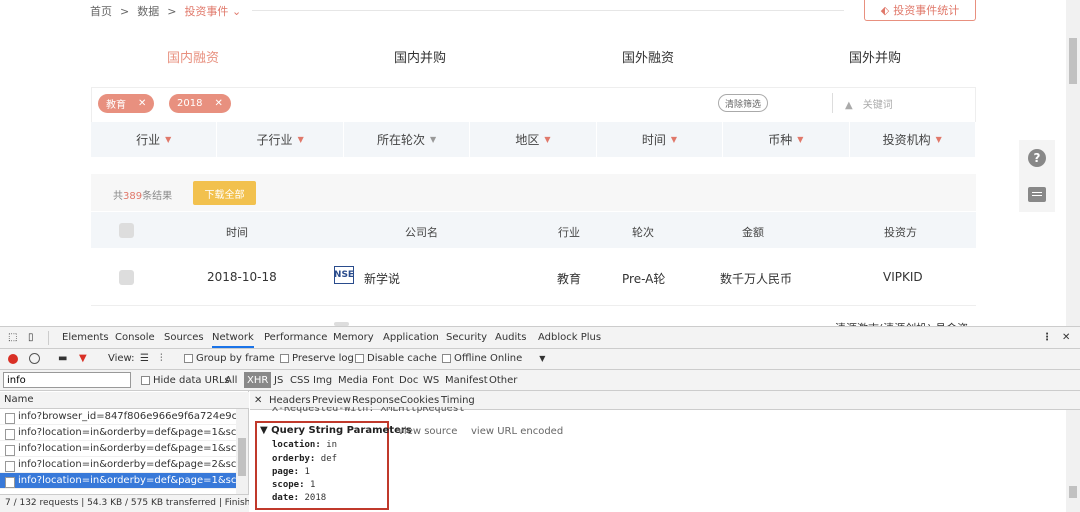 This screenshot has height=512, width=1080. I want to click on breadcrumb-current: 投资事件 ⌄, so click(212, 11).